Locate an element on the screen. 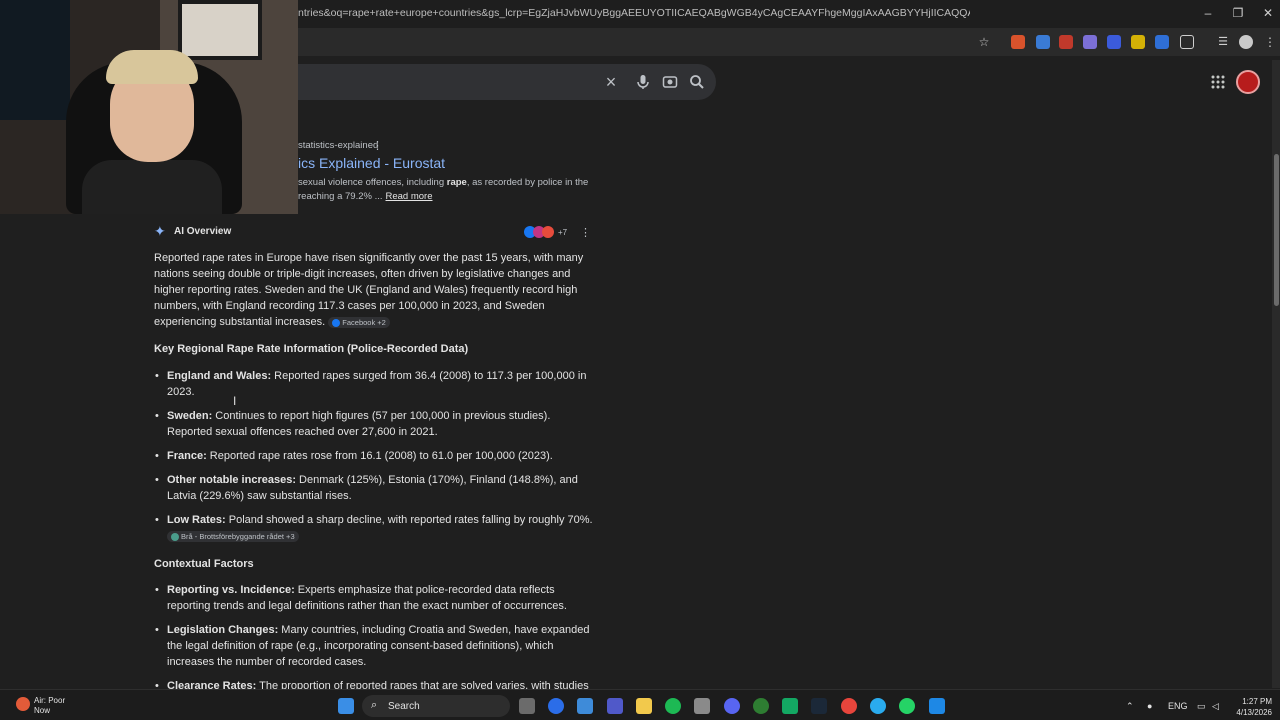 This screenshot has width=1280, height=720. clear-search-icon: × is located at coordinates (611, 82).